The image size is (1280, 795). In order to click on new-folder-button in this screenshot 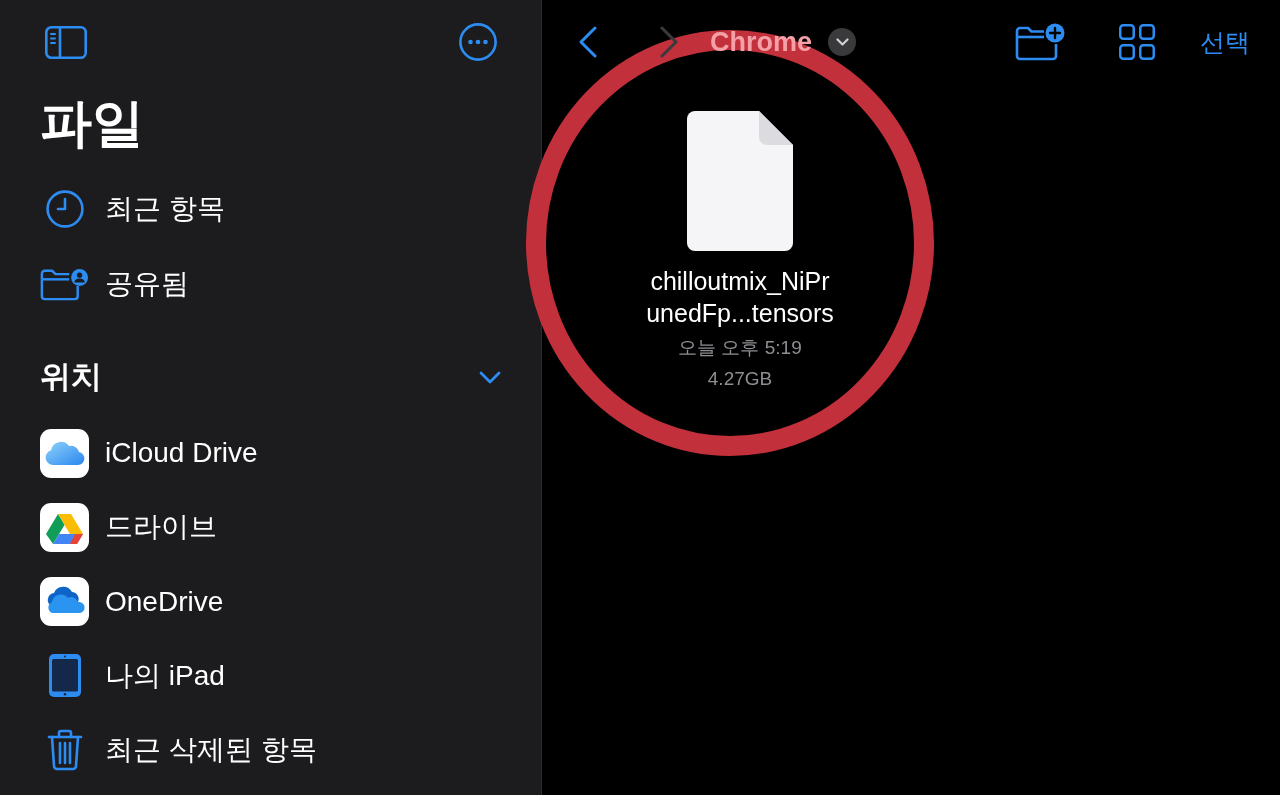, I will do `click(1040, 42)`.